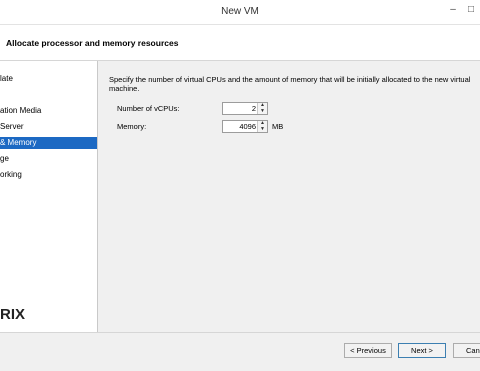  Describe the element at coordinates (48, 127) in the screenshot. I see `step-home-server: Server` at that location.